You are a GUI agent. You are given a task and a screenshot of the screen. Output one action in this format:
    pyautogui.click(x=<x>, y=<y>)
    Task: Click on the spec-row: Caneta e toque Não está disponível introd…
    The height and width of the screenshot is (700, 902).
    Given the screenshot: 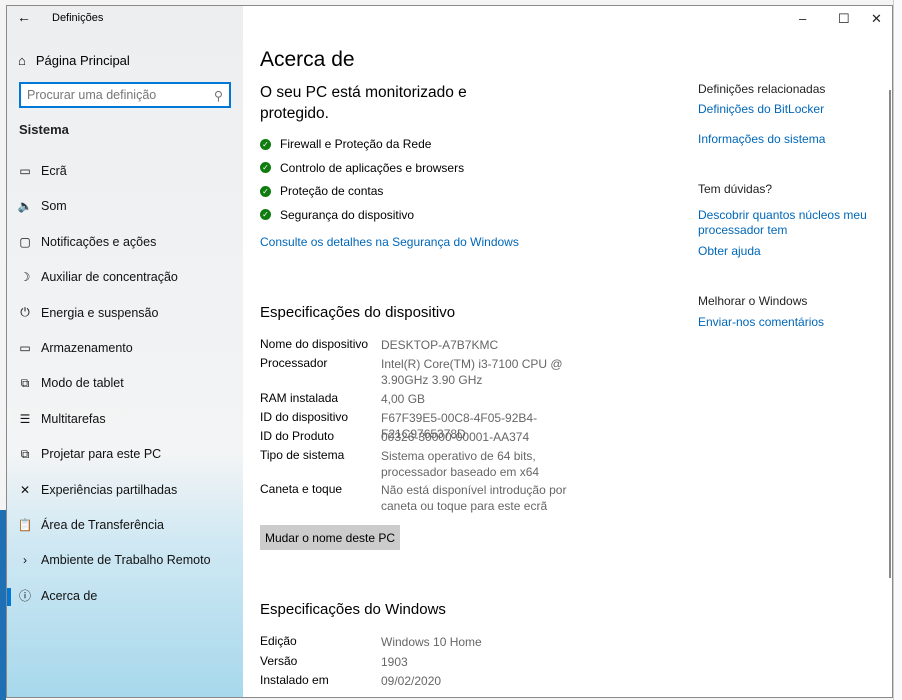 What is the action you would take?
    pyautogui.click(x=428, y=498)
    